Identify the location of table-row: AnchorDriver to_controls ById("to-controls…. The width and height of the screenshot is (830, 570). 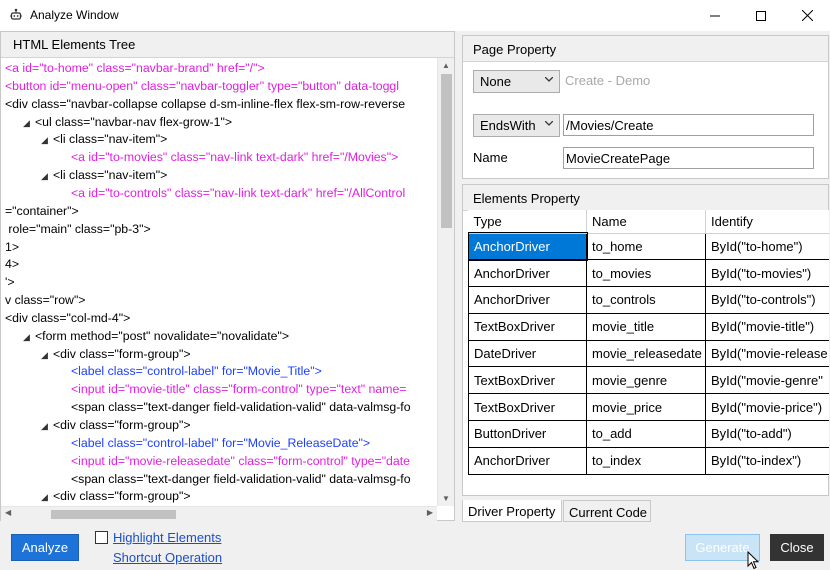
(648, 300).